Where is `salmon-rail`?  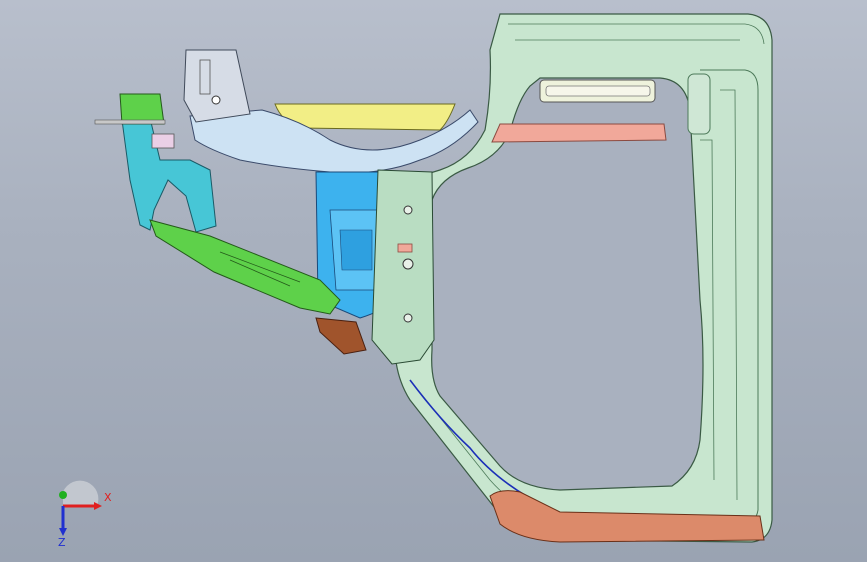 salmon-rail is located at coordinates (579, 133).